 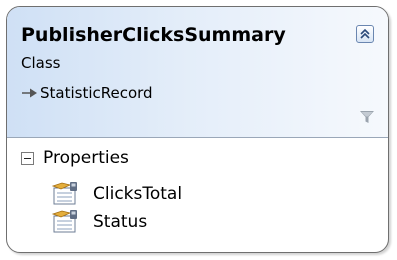 What do you see at coordinates (96, 93) in the screenshot?
I see `base-class-name: StatisticRecord` at bounding box center [96, 93].